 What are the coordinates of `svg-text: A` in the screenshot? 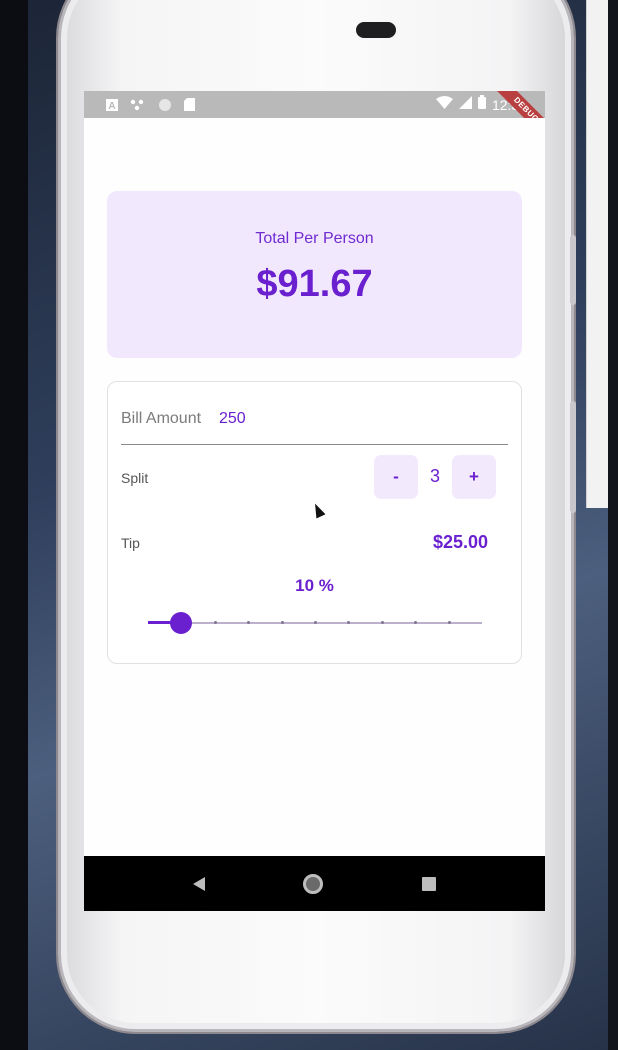 It's located at (111, 106).